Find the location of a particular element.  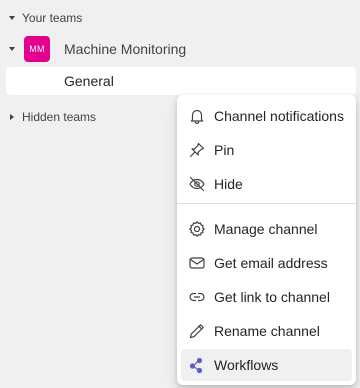

menu-item-workflows: Workflows is located at coordinates (266, 365).